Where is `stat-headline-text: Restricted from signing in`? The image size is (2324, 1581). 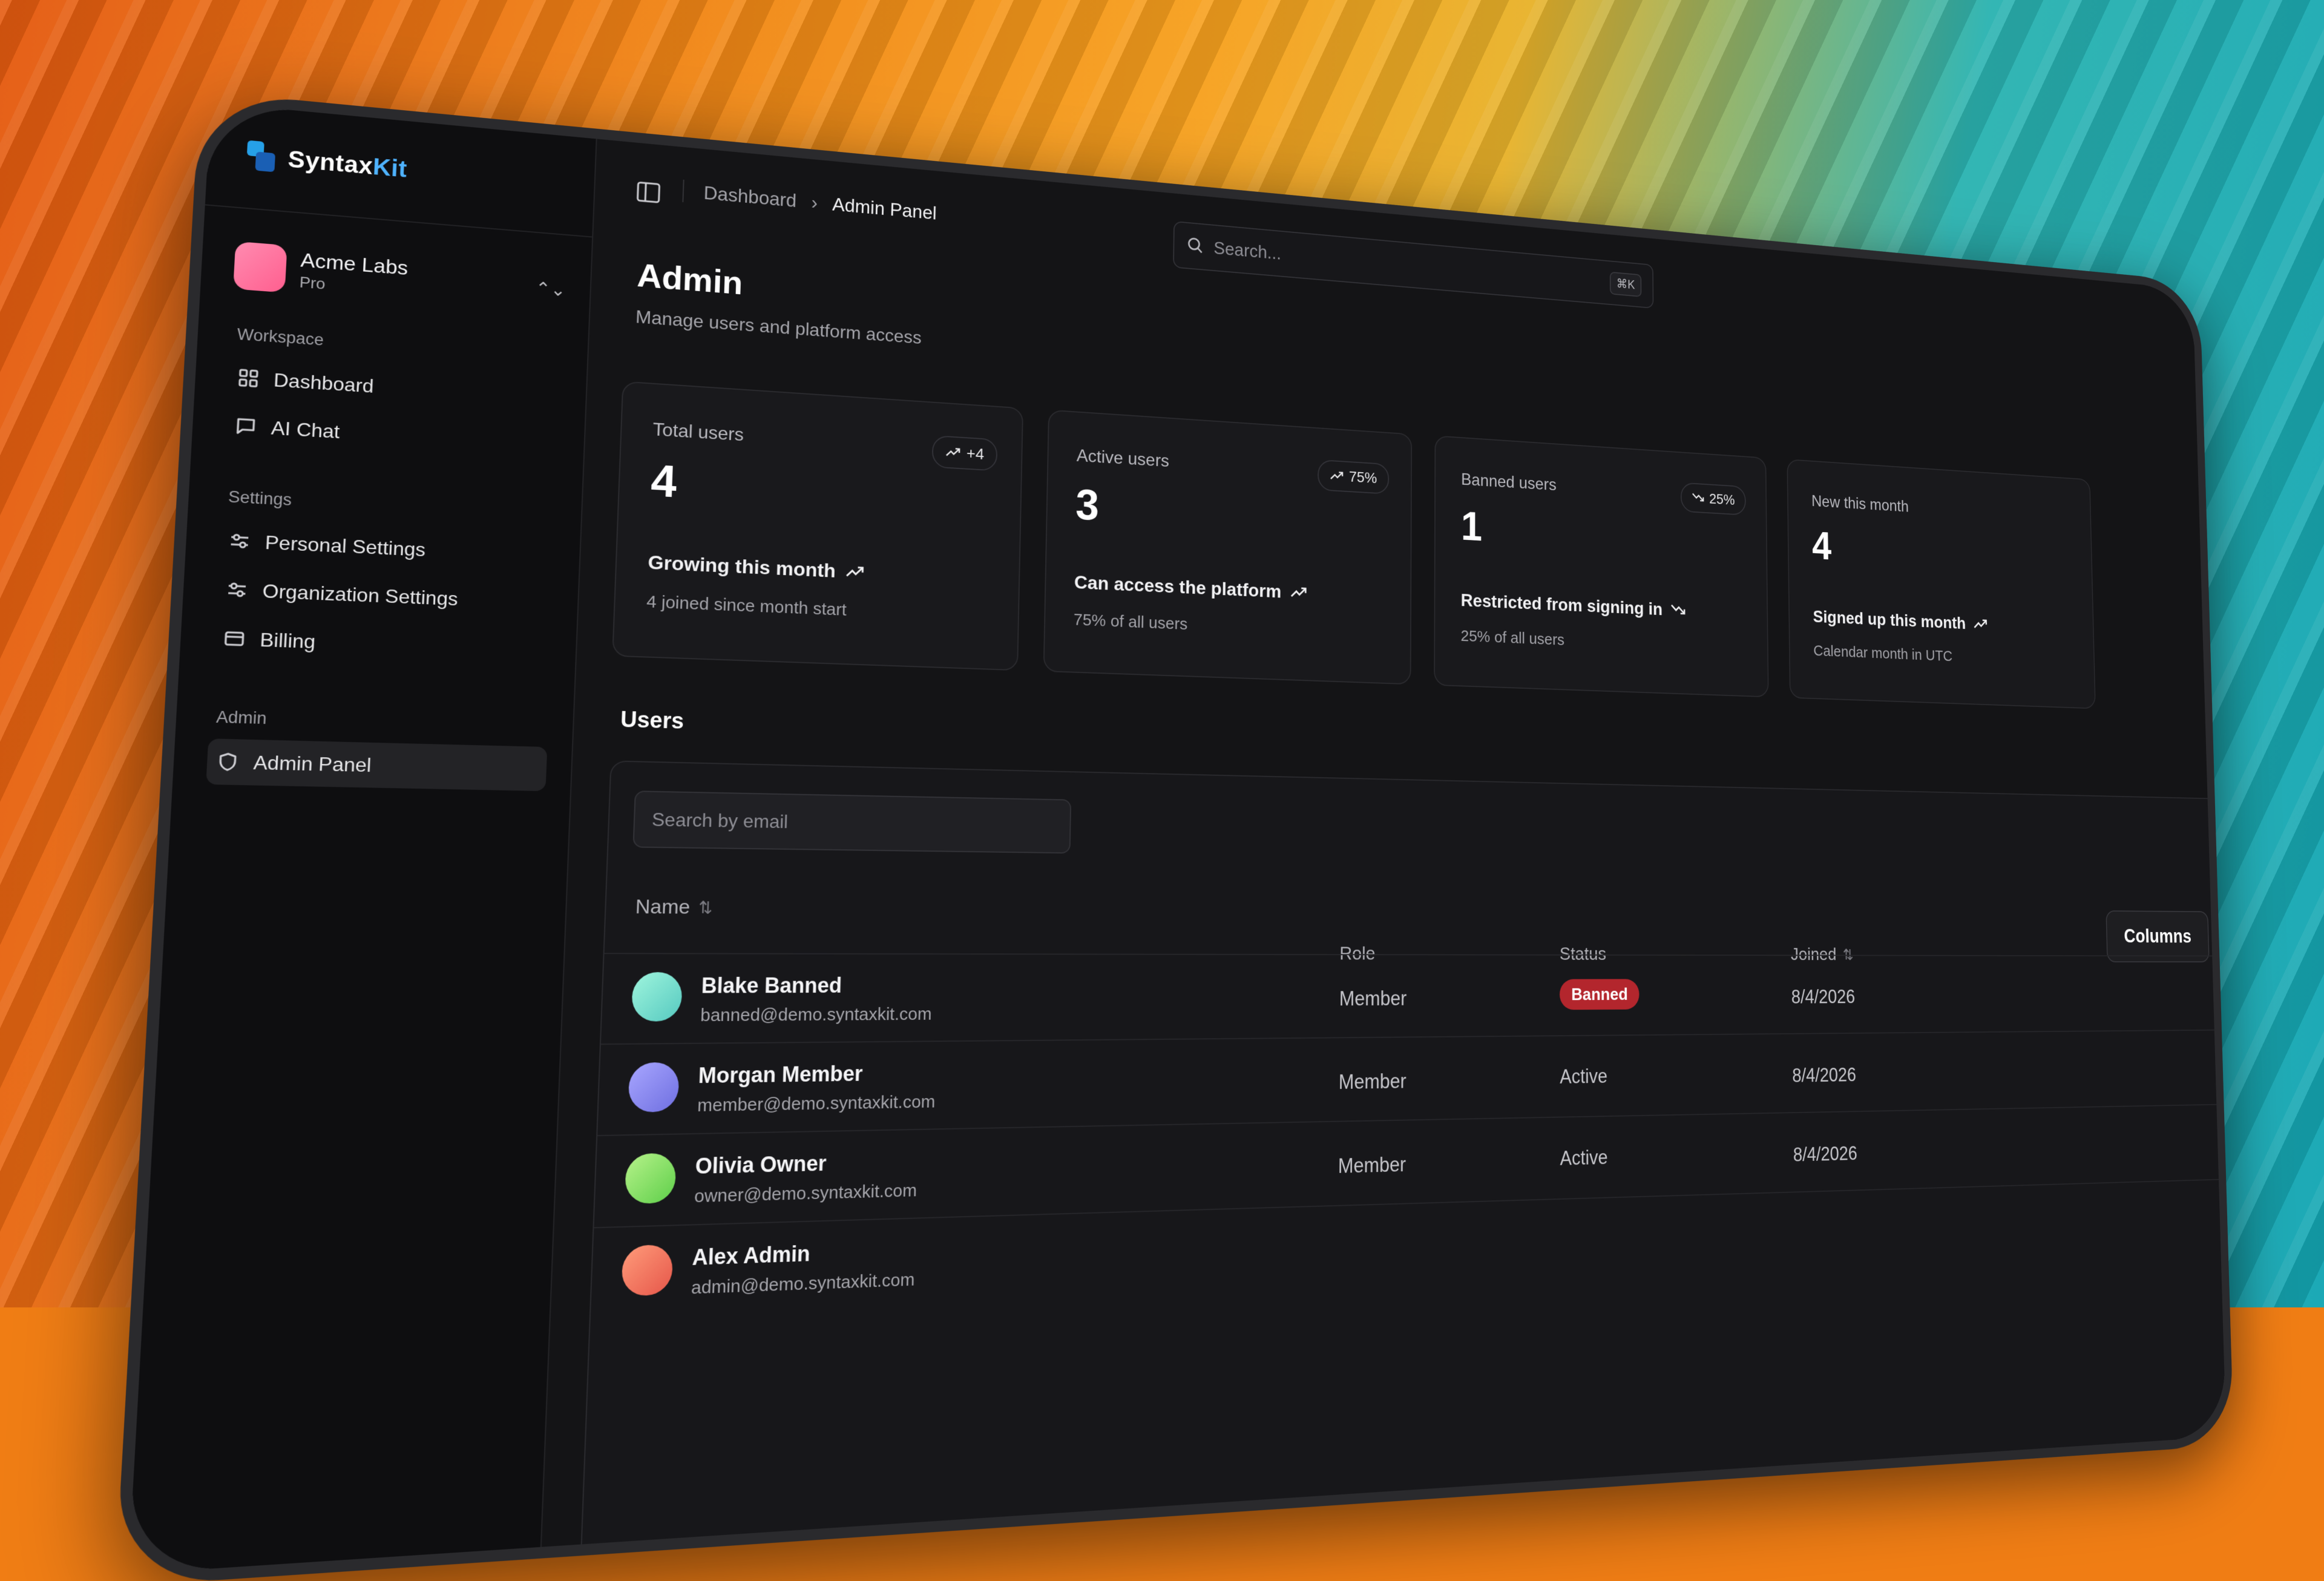
stat-headline-text: Restricted from signing in is located at coordinates (1561, 605).